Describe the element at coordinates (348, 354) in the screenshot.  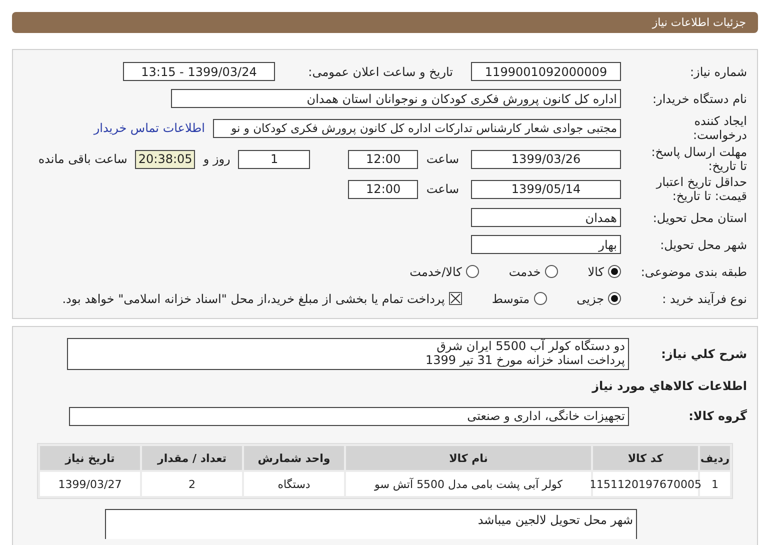
I see `description-field: دو دستگاه کولر آب 5500 ایران شرق پرداخت اسناد خزانه مورخ 31 تیر 1399` at that location.